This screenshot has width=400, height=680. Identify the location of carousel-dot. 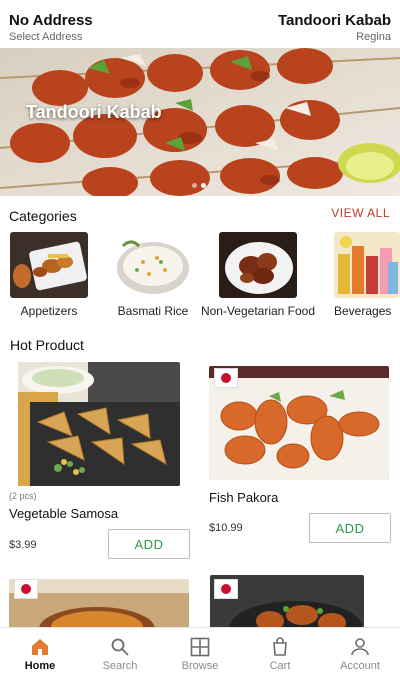
(194, 185).